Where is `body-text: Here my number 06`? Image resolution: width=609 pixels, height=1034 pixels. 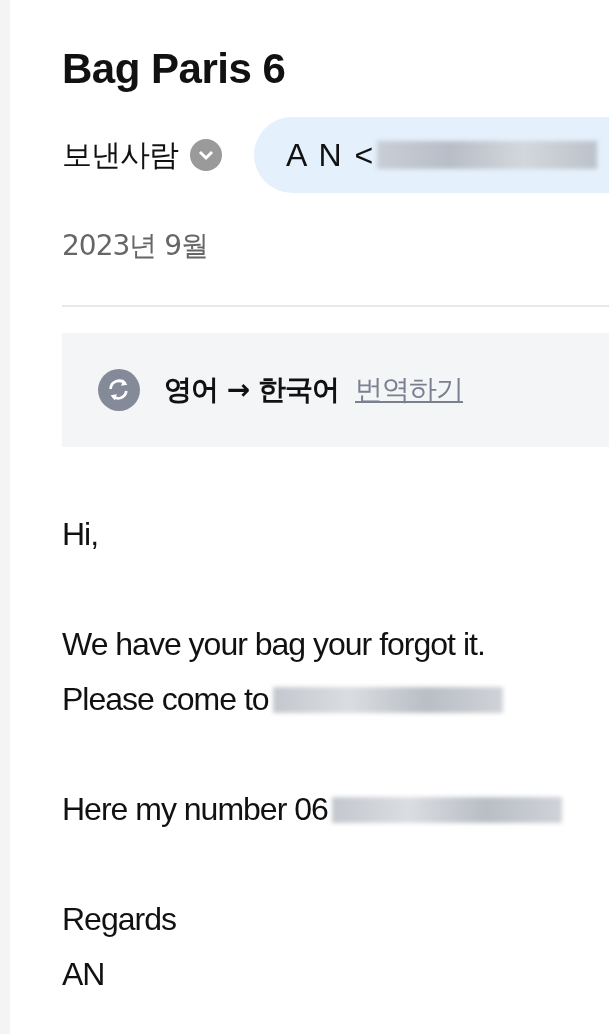 body-text: Here my number 06 is located at coordinates (195, 809).